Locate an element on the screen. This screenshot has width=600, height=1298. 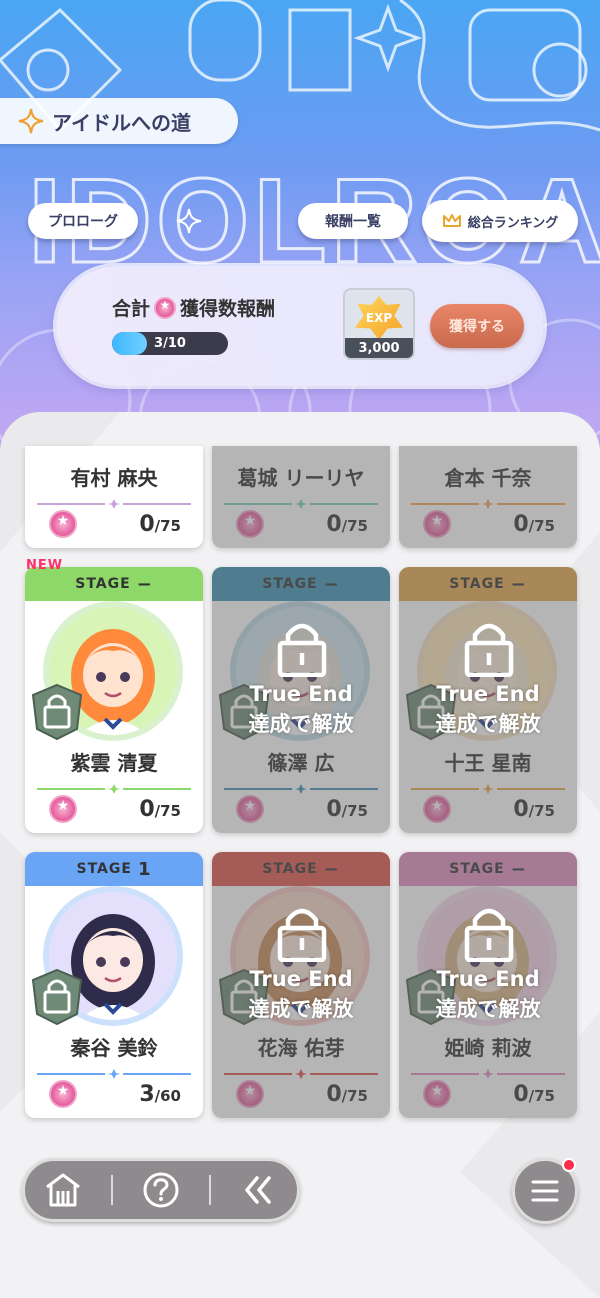
ranking-label: 総合ランキング is located at coordinates (513, 223).